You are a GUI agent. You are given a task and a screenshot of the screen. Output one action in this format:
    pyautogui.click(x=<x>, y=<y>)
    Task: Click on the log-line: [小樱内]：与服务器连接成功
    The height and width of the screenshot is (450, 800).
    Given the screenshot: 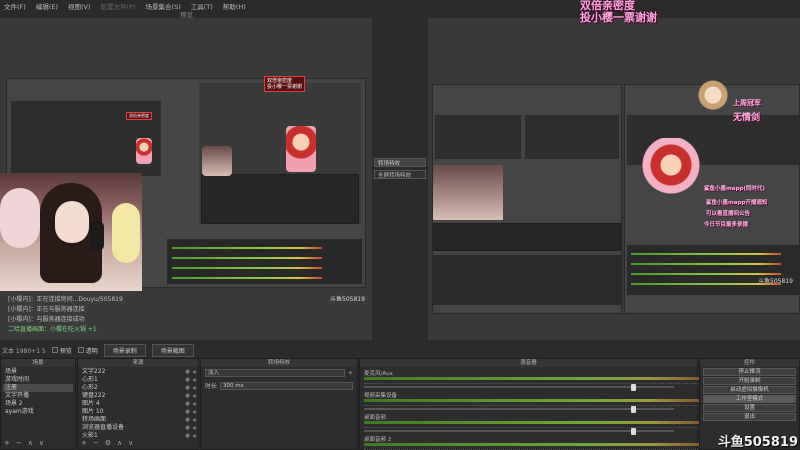 What is the action you would take?
    pyautogui.click(x=46, y=319)
    